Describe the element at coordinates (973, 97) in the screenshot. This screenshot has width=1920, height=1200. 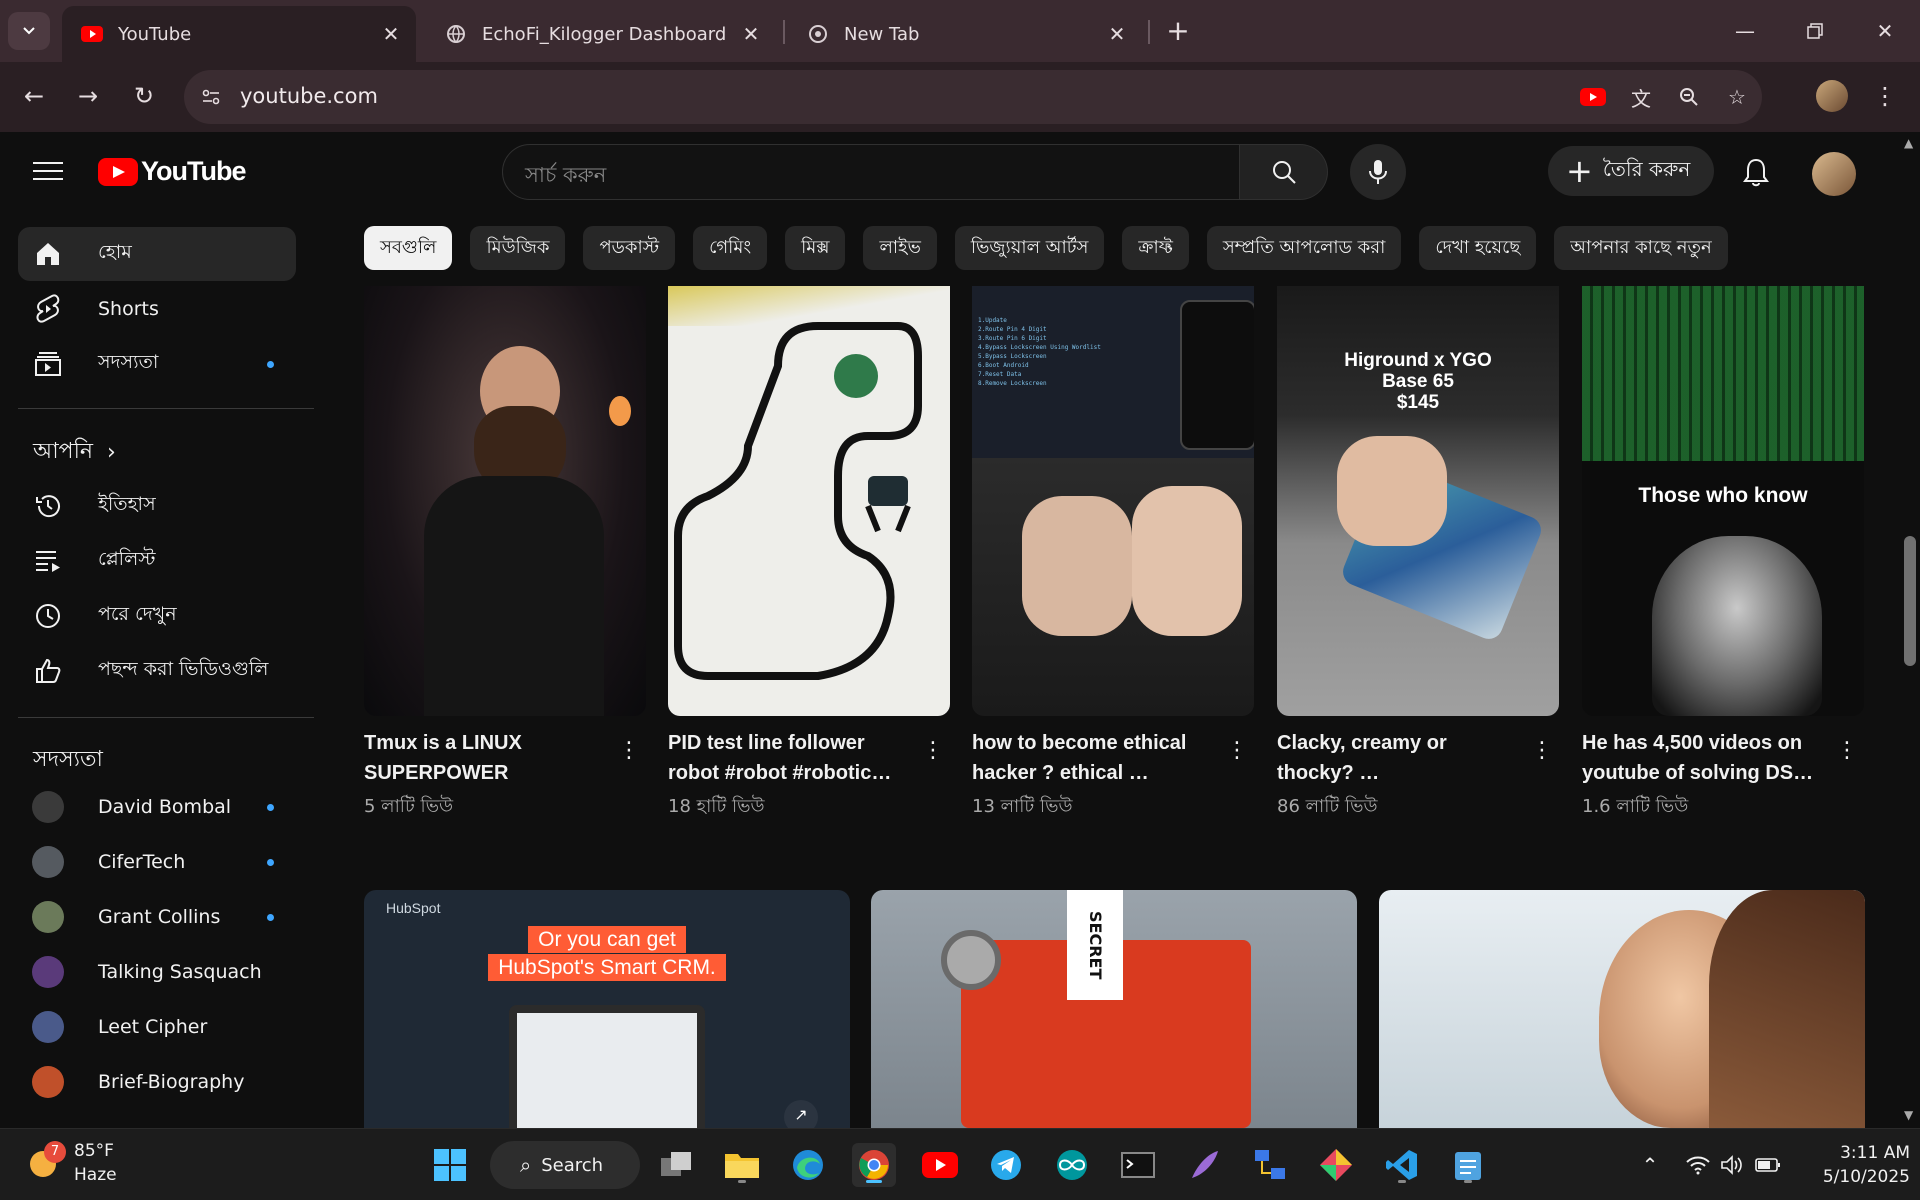
I see `address-bar: youtube.com 文 ☆` at that location.